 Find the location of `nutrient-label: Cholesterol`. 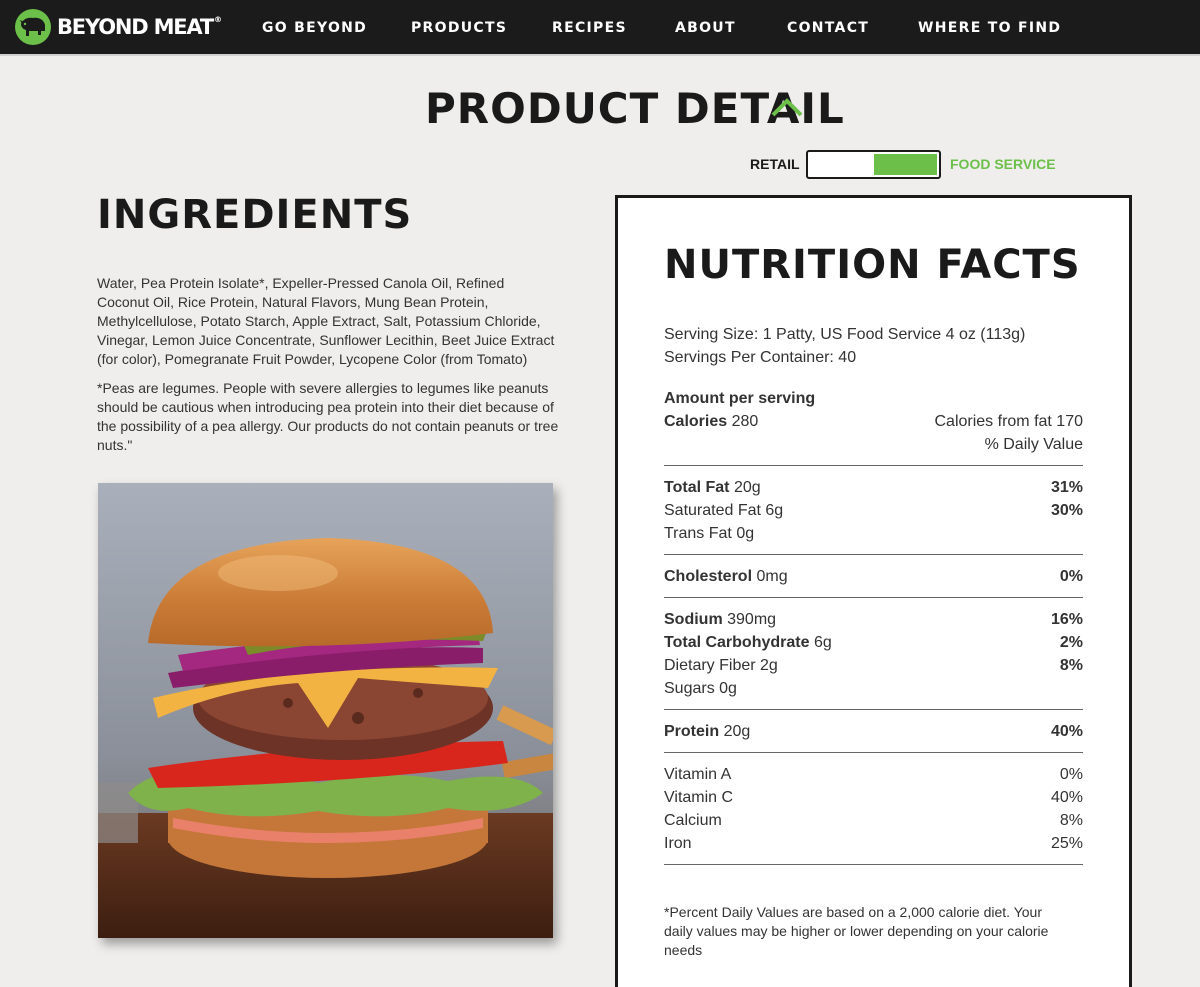

nutrient-label: Cholesterol is located at coordinates (708, 576).